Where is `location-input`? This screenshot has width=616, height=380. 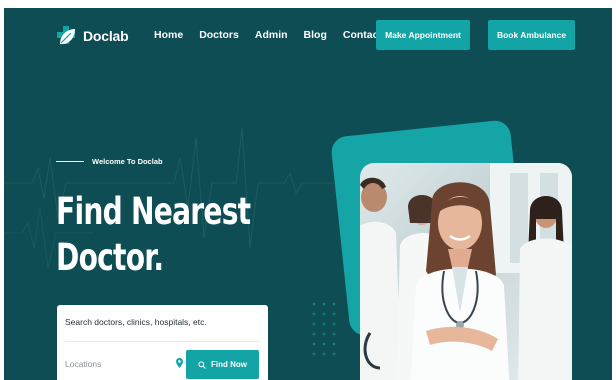
location-input is located at coordinates (115, 364).